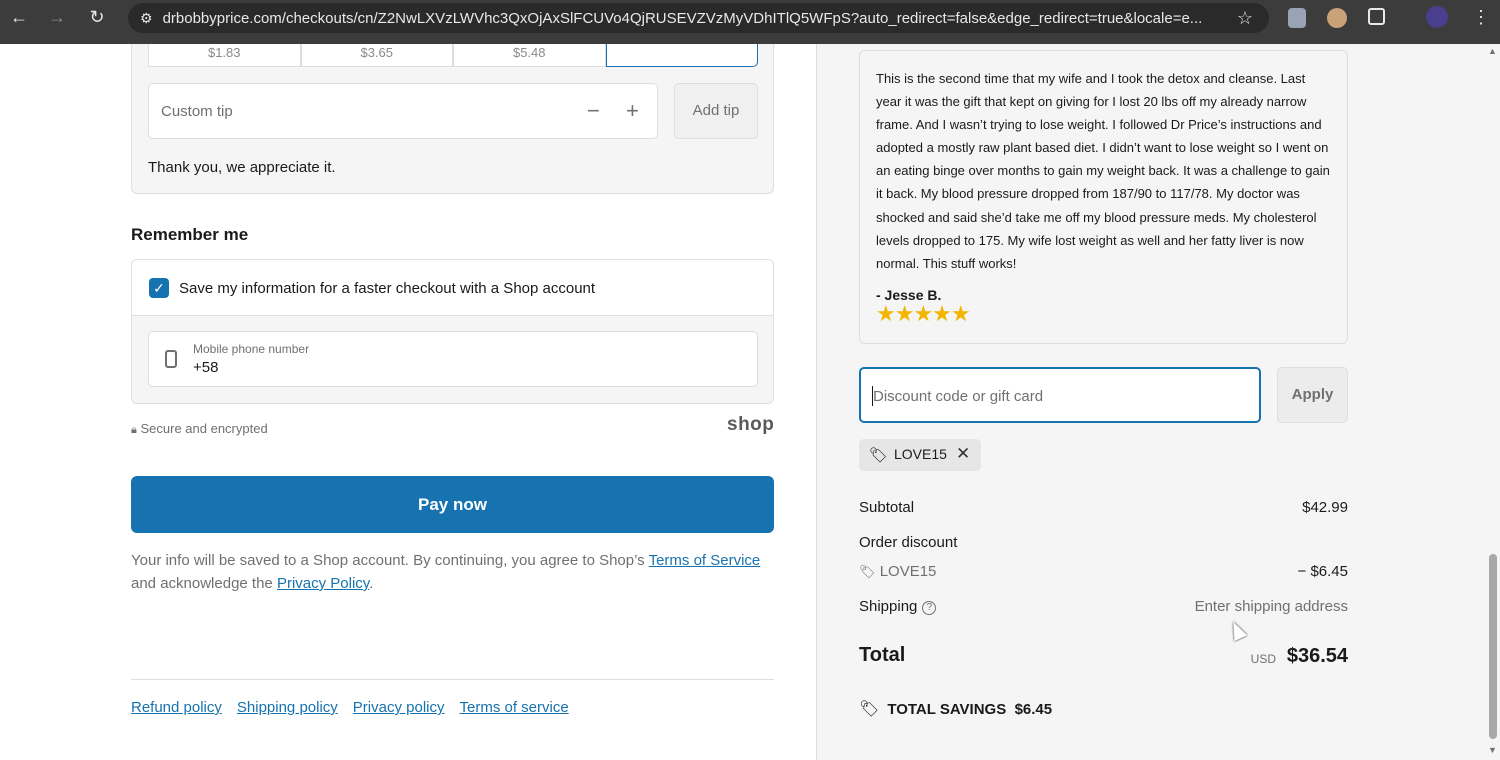 This screenshot has width=1500, height=760. Describe the element at coordinates (1322, 571) in the screenshot. I see `discount-value: − $6.45` at that location.